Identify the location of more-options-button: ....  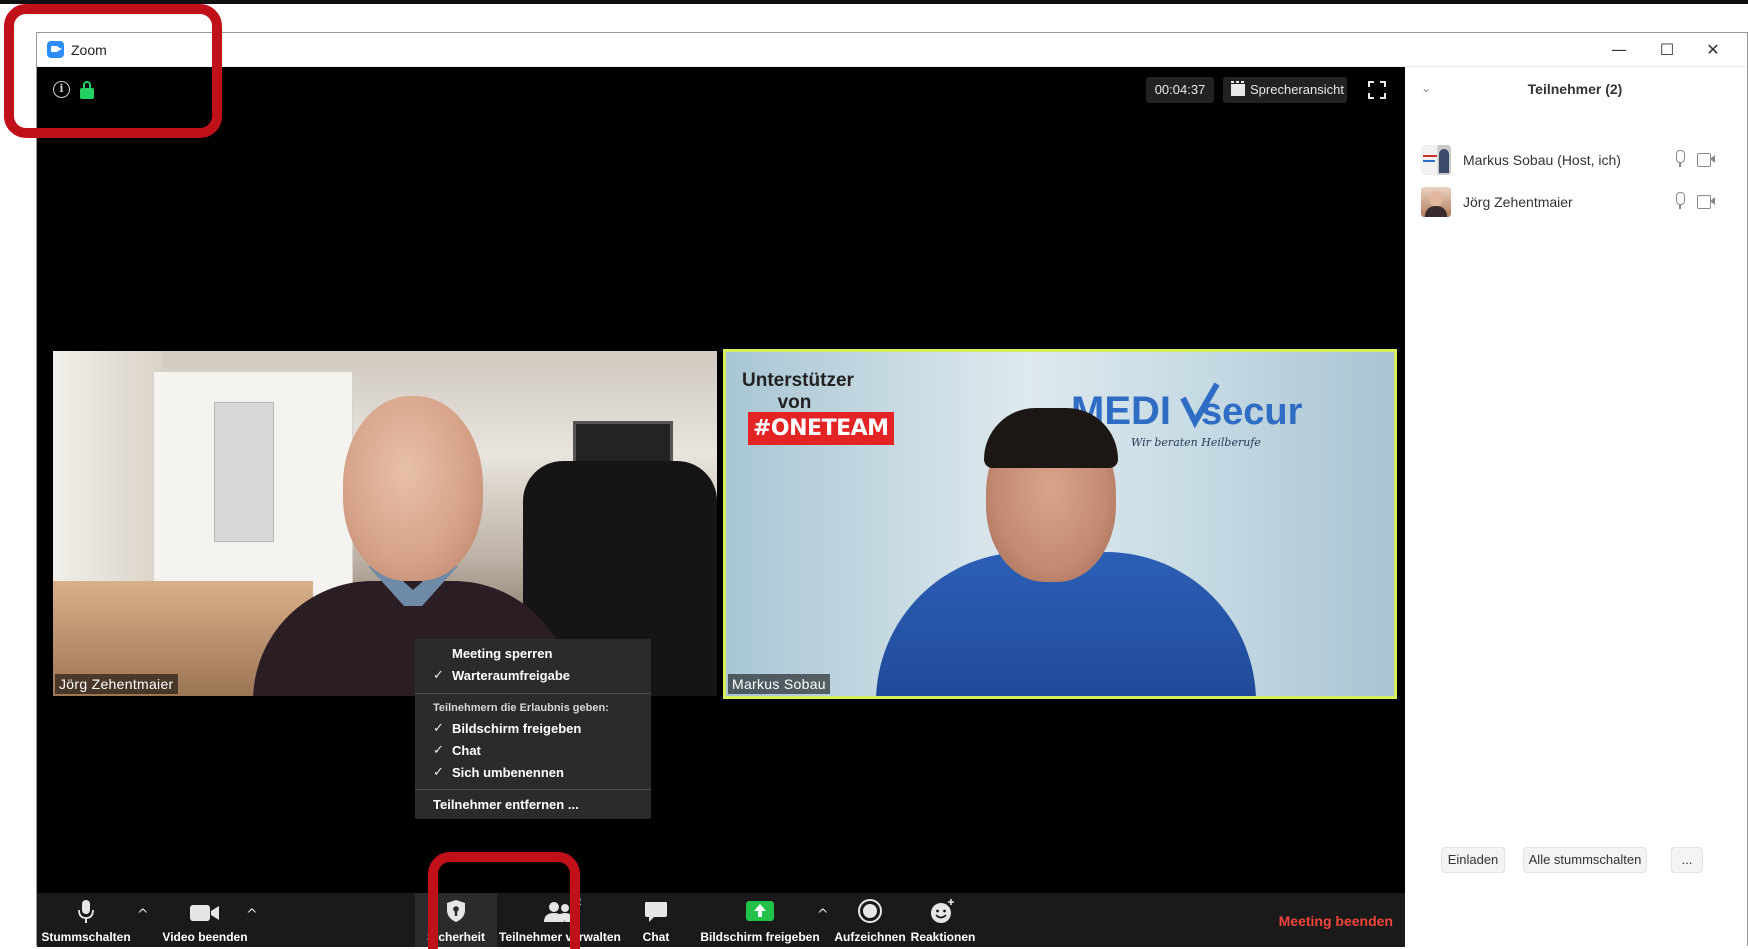
(1687, 860).